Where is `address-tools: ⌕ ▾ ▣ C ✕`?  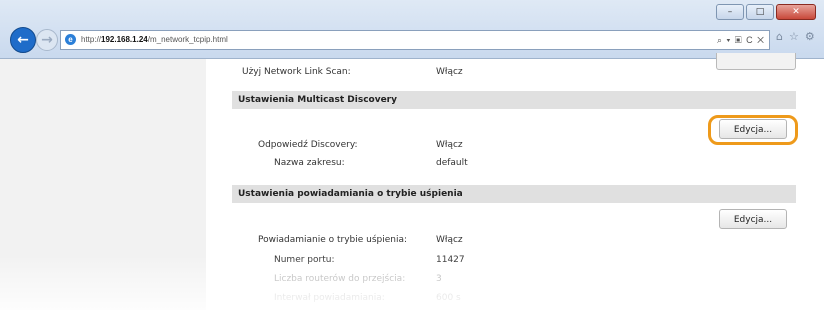
address-tools: ⌕ ▾ ▣ C ✕ is located at coordinates (741, 40).